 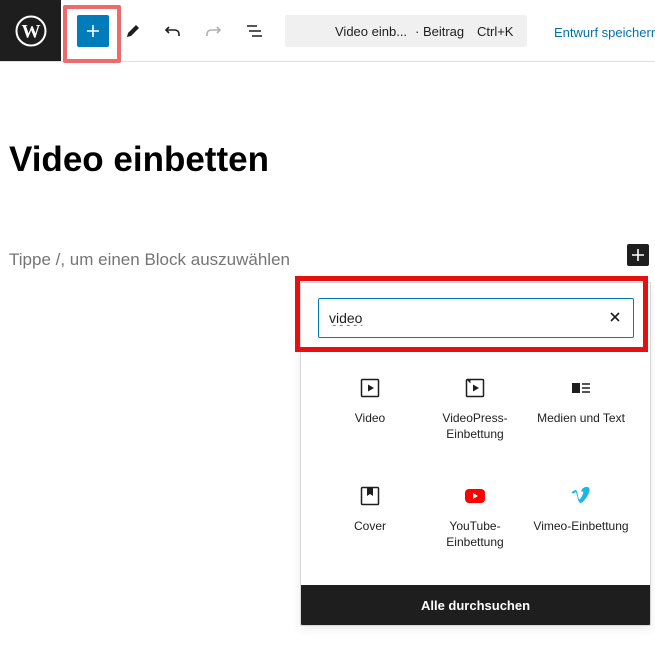 I want to click on block-label: Video, so click(x=370, y=418).